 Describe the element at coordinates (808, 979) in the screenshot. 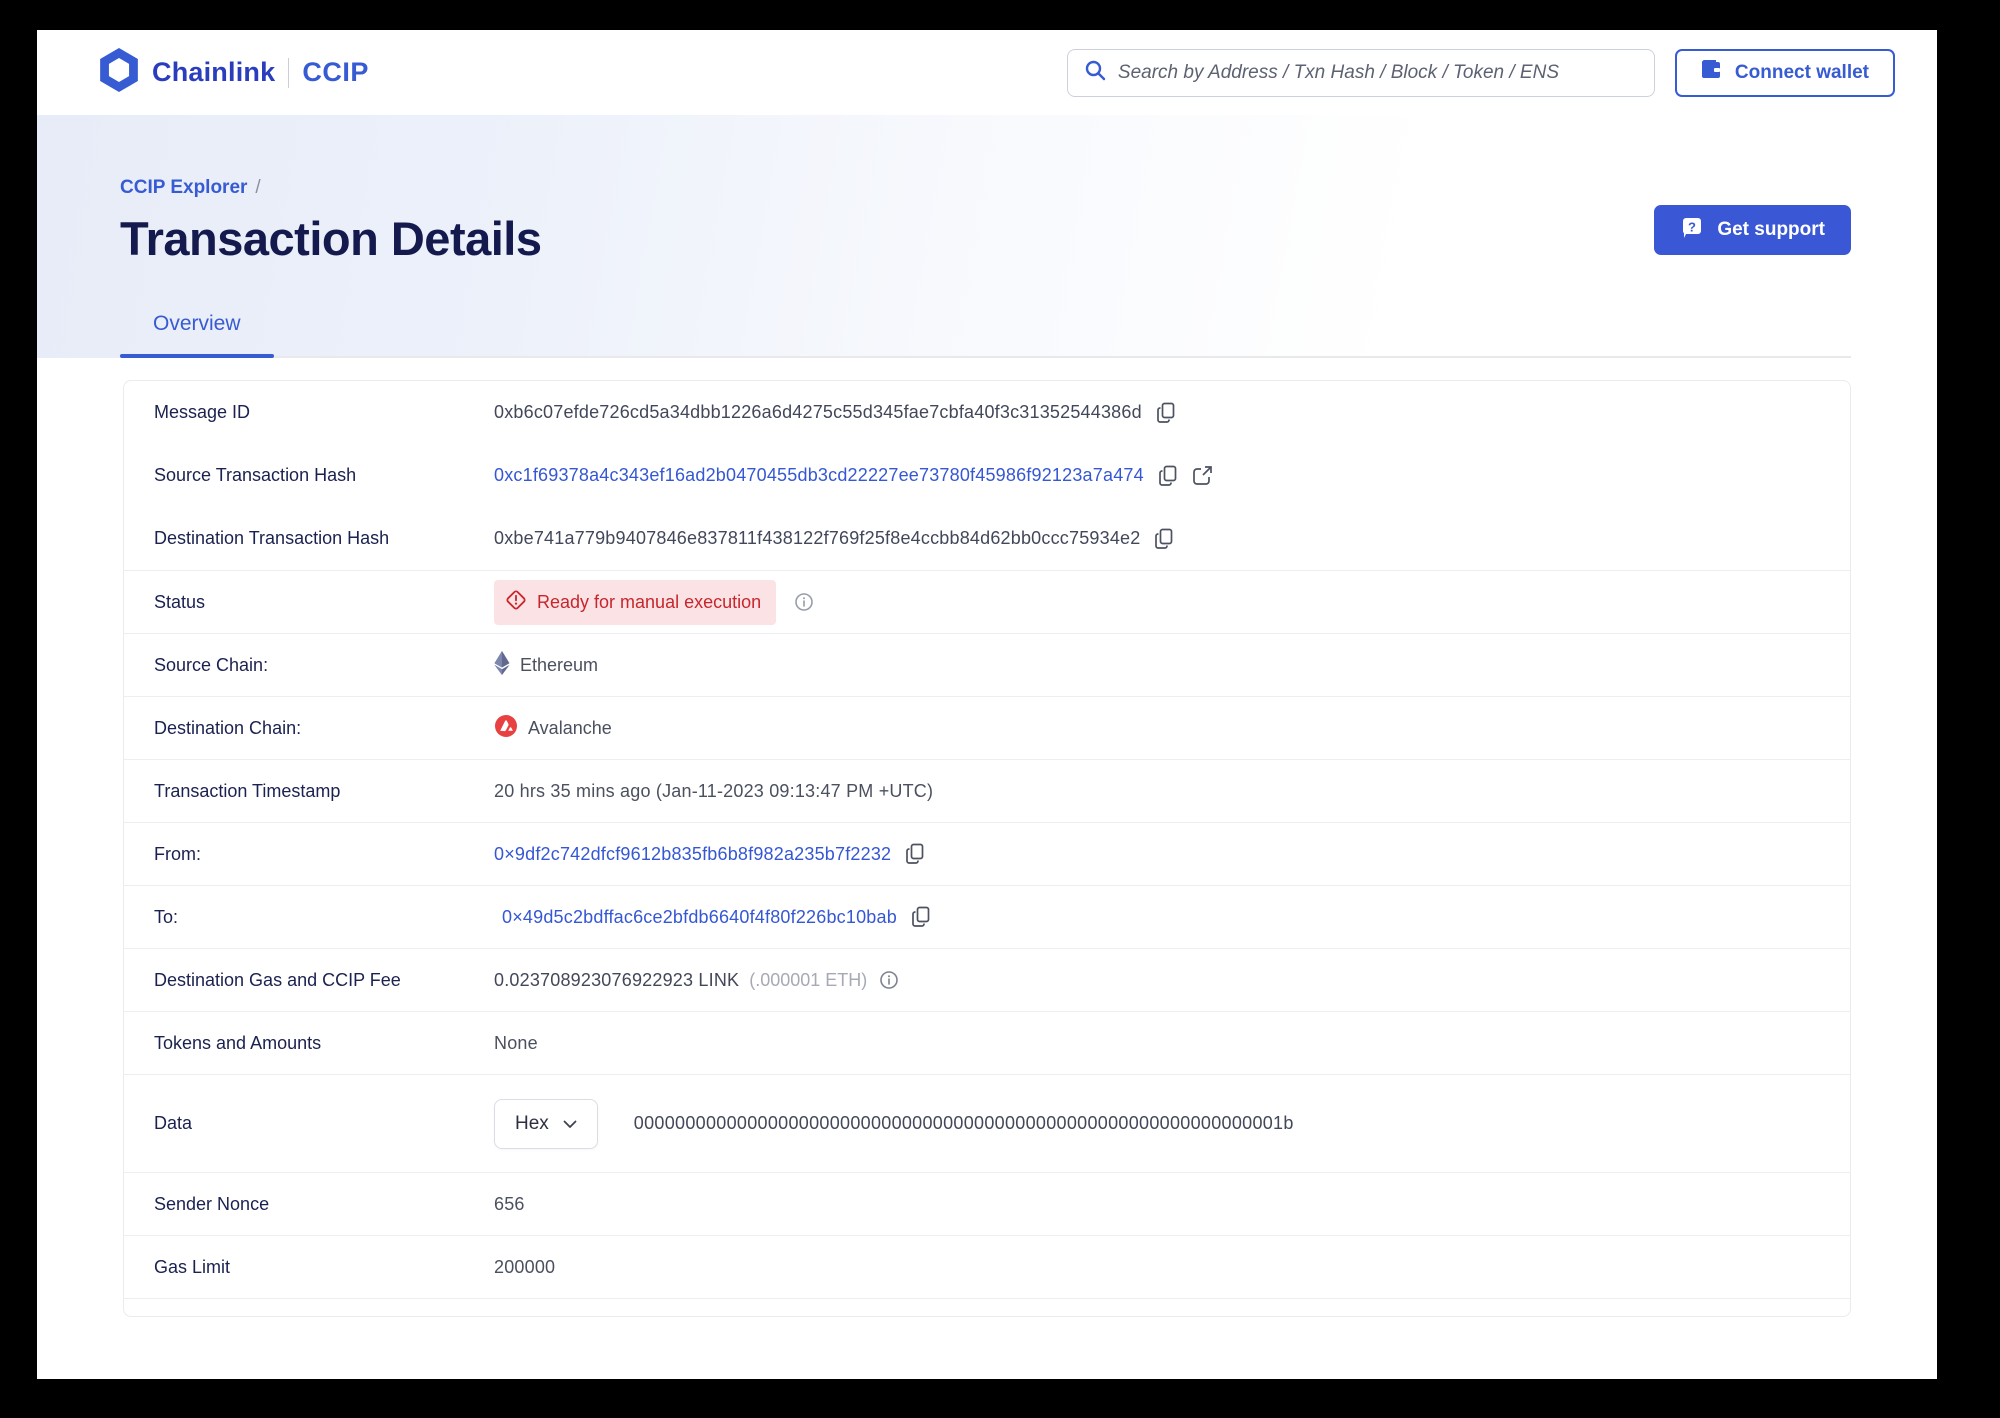

I see `fee-eth-equivalent: (.000001 ETH)` at that location.